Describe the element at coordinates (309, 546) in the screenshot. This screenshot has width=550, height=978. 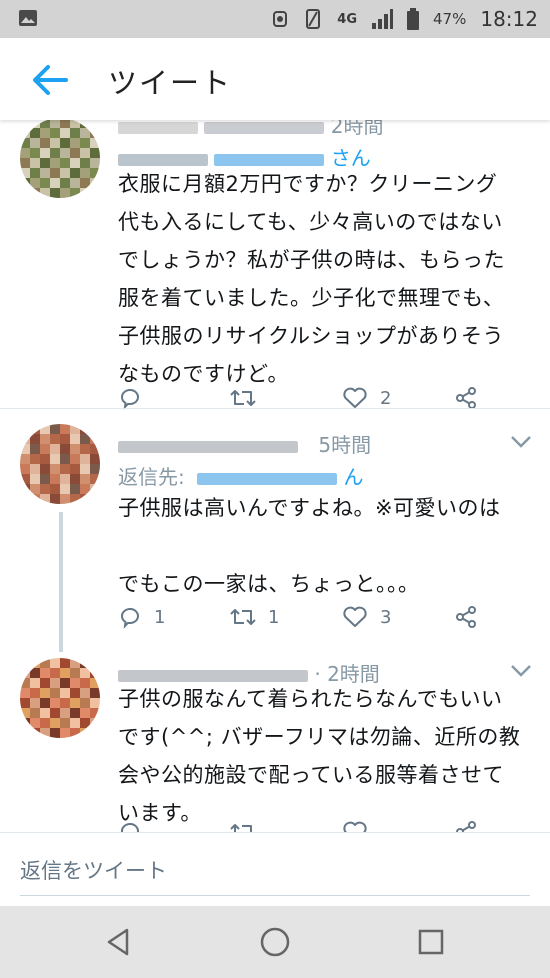
I see `tweet-2-text: 子供服は高いんですよね。※可愛いのは でもこの一家は、ちょっと。。。` at that location.